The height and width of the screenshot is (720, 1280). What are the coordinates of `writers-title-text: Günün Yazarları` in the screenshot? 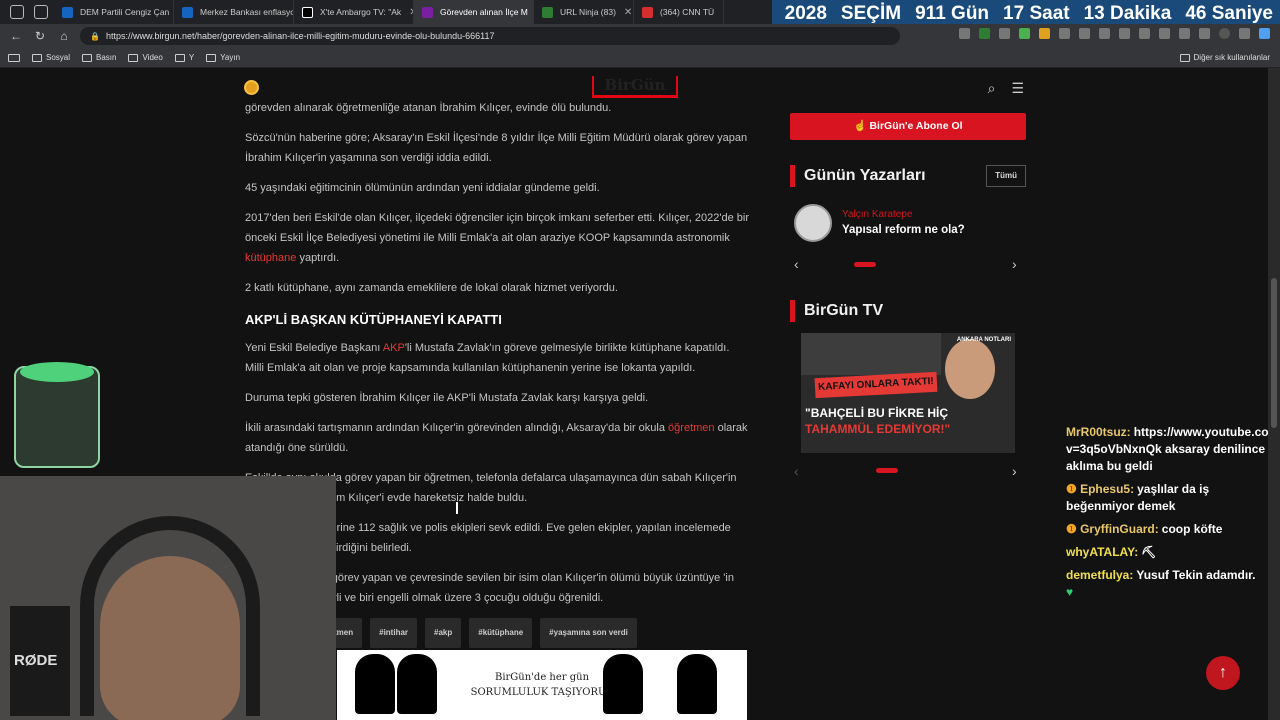 It's located at (865, 175).